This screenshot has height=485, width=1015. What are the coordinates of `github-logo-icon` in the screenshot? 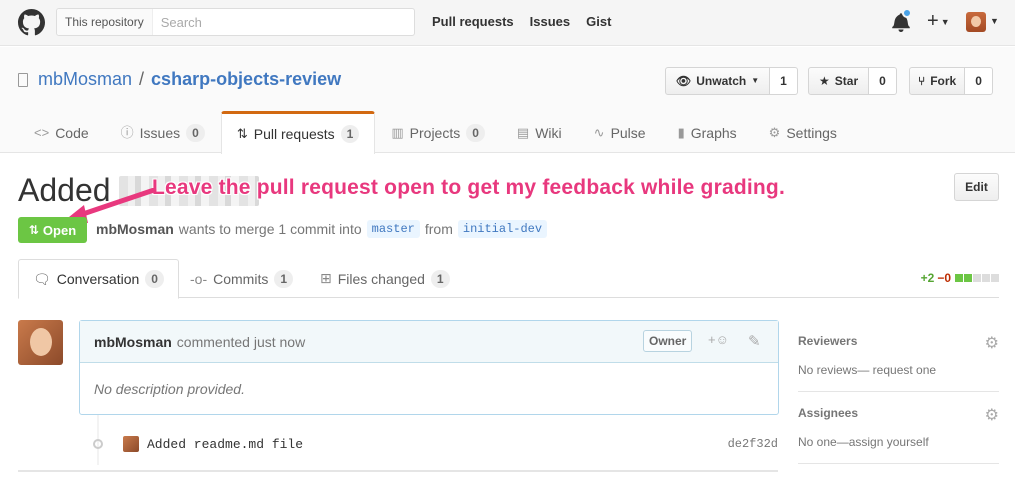 It's located at (31, 22).